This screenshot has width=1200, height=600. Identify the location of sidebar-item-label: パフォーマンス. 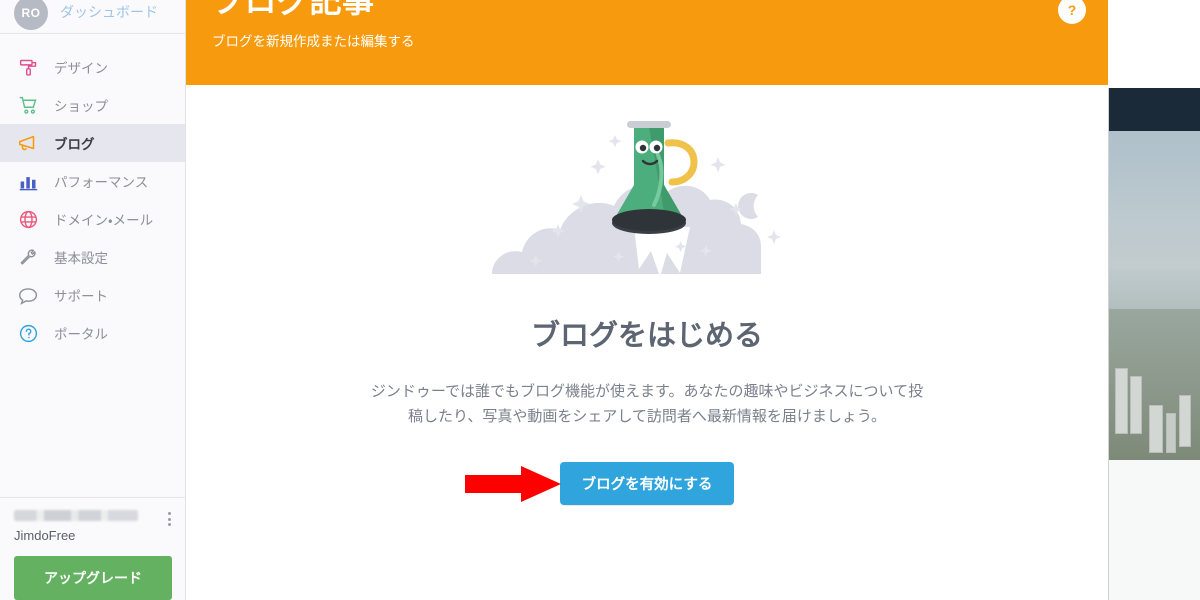
(101, 182).